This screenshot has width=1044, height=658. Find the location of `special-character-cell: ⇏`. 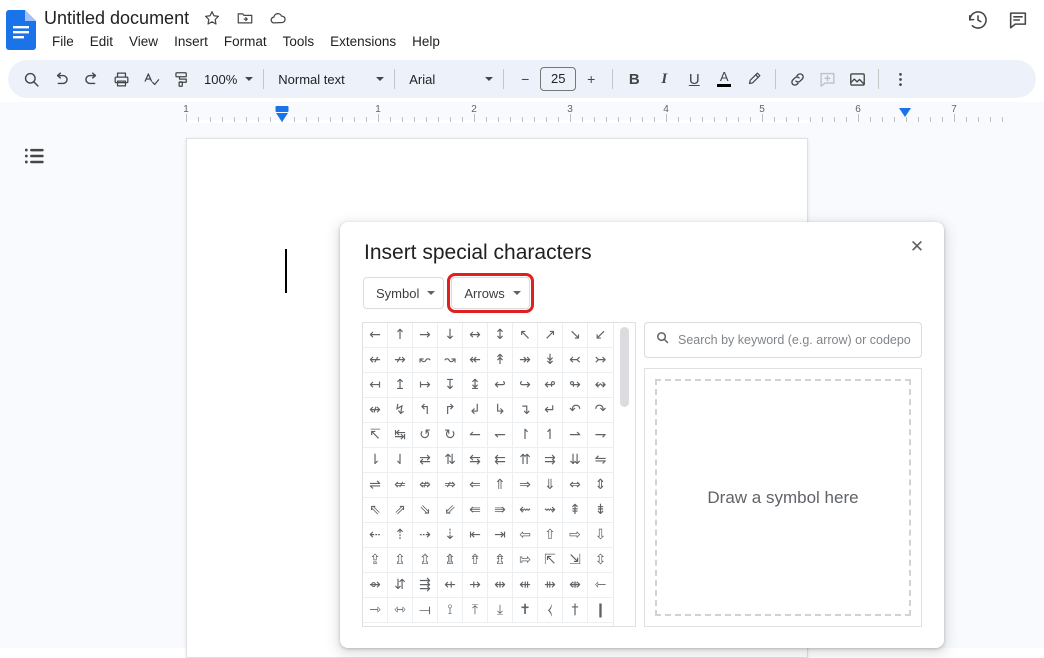

special-character-cell: ⇏ is located at coordinates (450, 485).